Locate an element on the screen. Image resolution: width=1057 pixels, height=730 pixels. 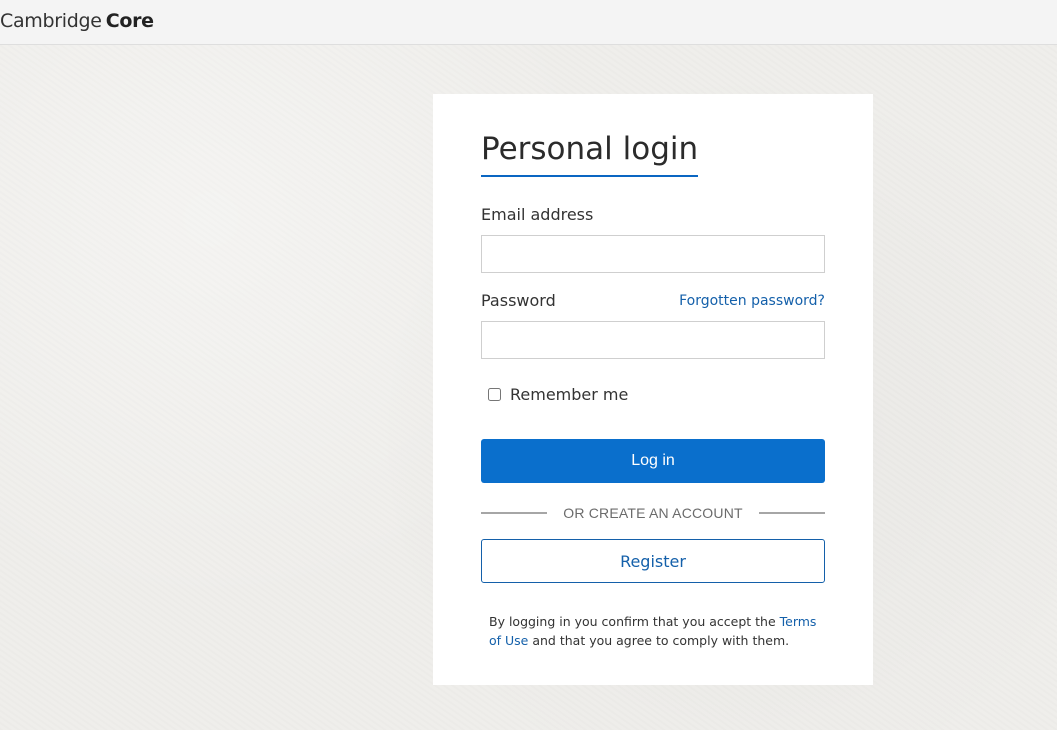
remember-me-row: Remember me is located at coordinates (558, 394).